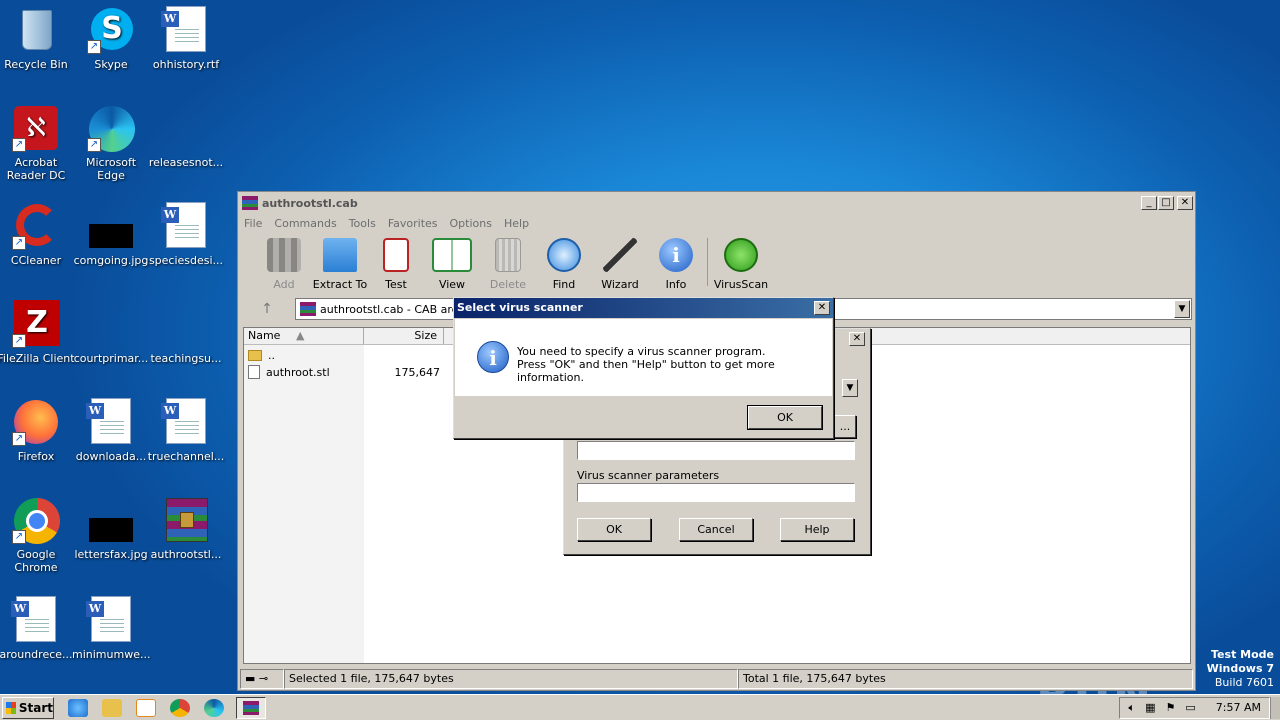  What do you see at coordinates (112, 707) in the screenshot?
I see `explorer-taskbar-icon` at bounding box center [112, 707].